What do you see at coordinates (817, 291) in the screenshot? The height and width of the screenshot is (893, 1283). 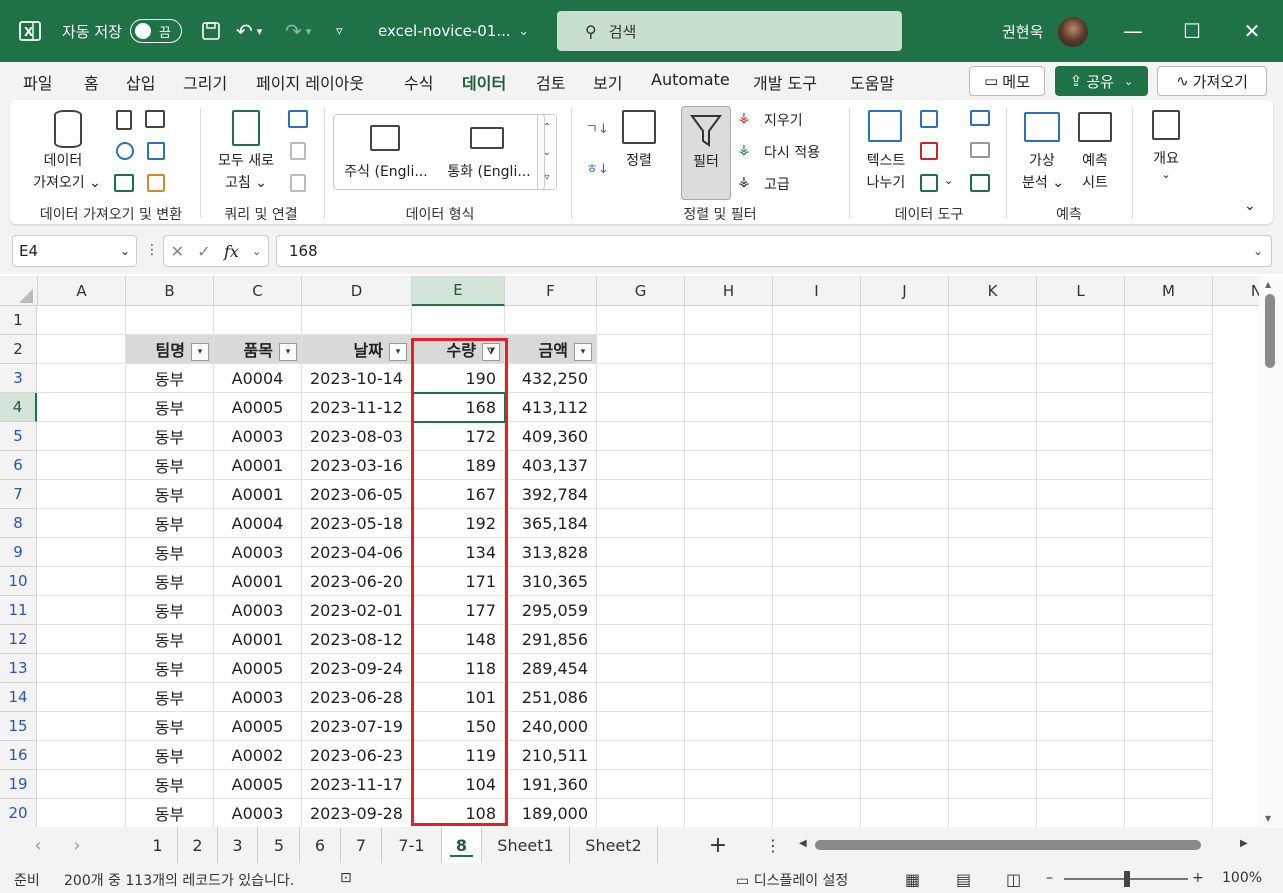 I see `column-header-i: I` at bounding box center [817, 291].